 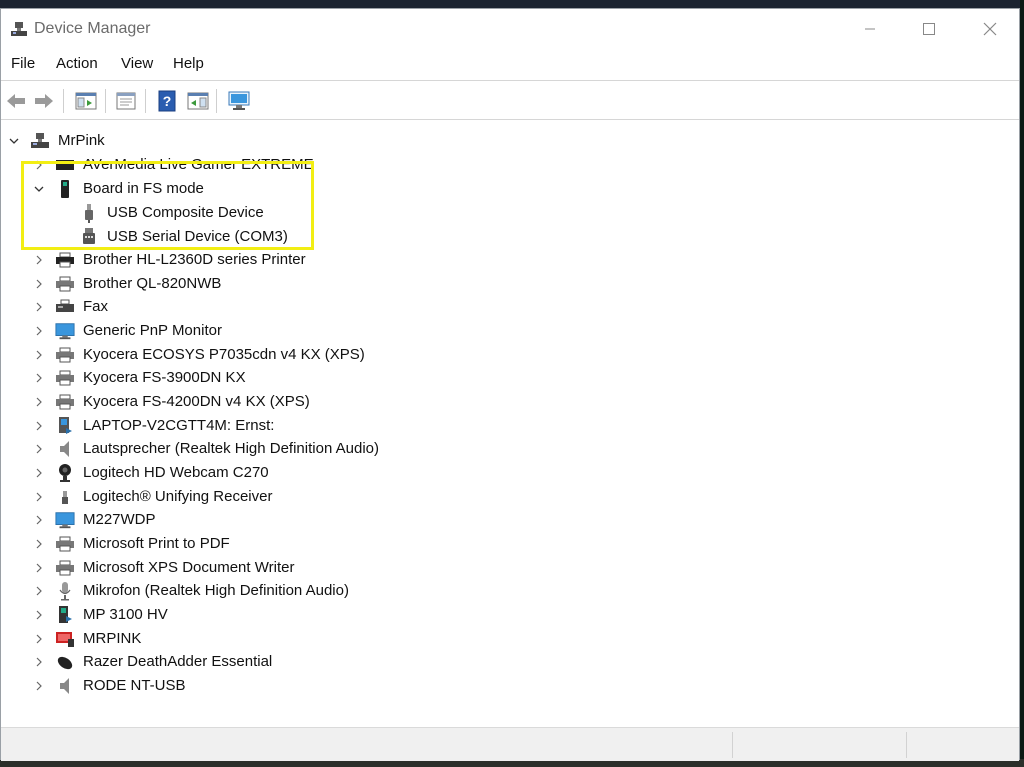 I want to click on tree-item-label: Kyocera ECOSYS P7035cdn v4 KX (XPS), so click(x=224, y=354).